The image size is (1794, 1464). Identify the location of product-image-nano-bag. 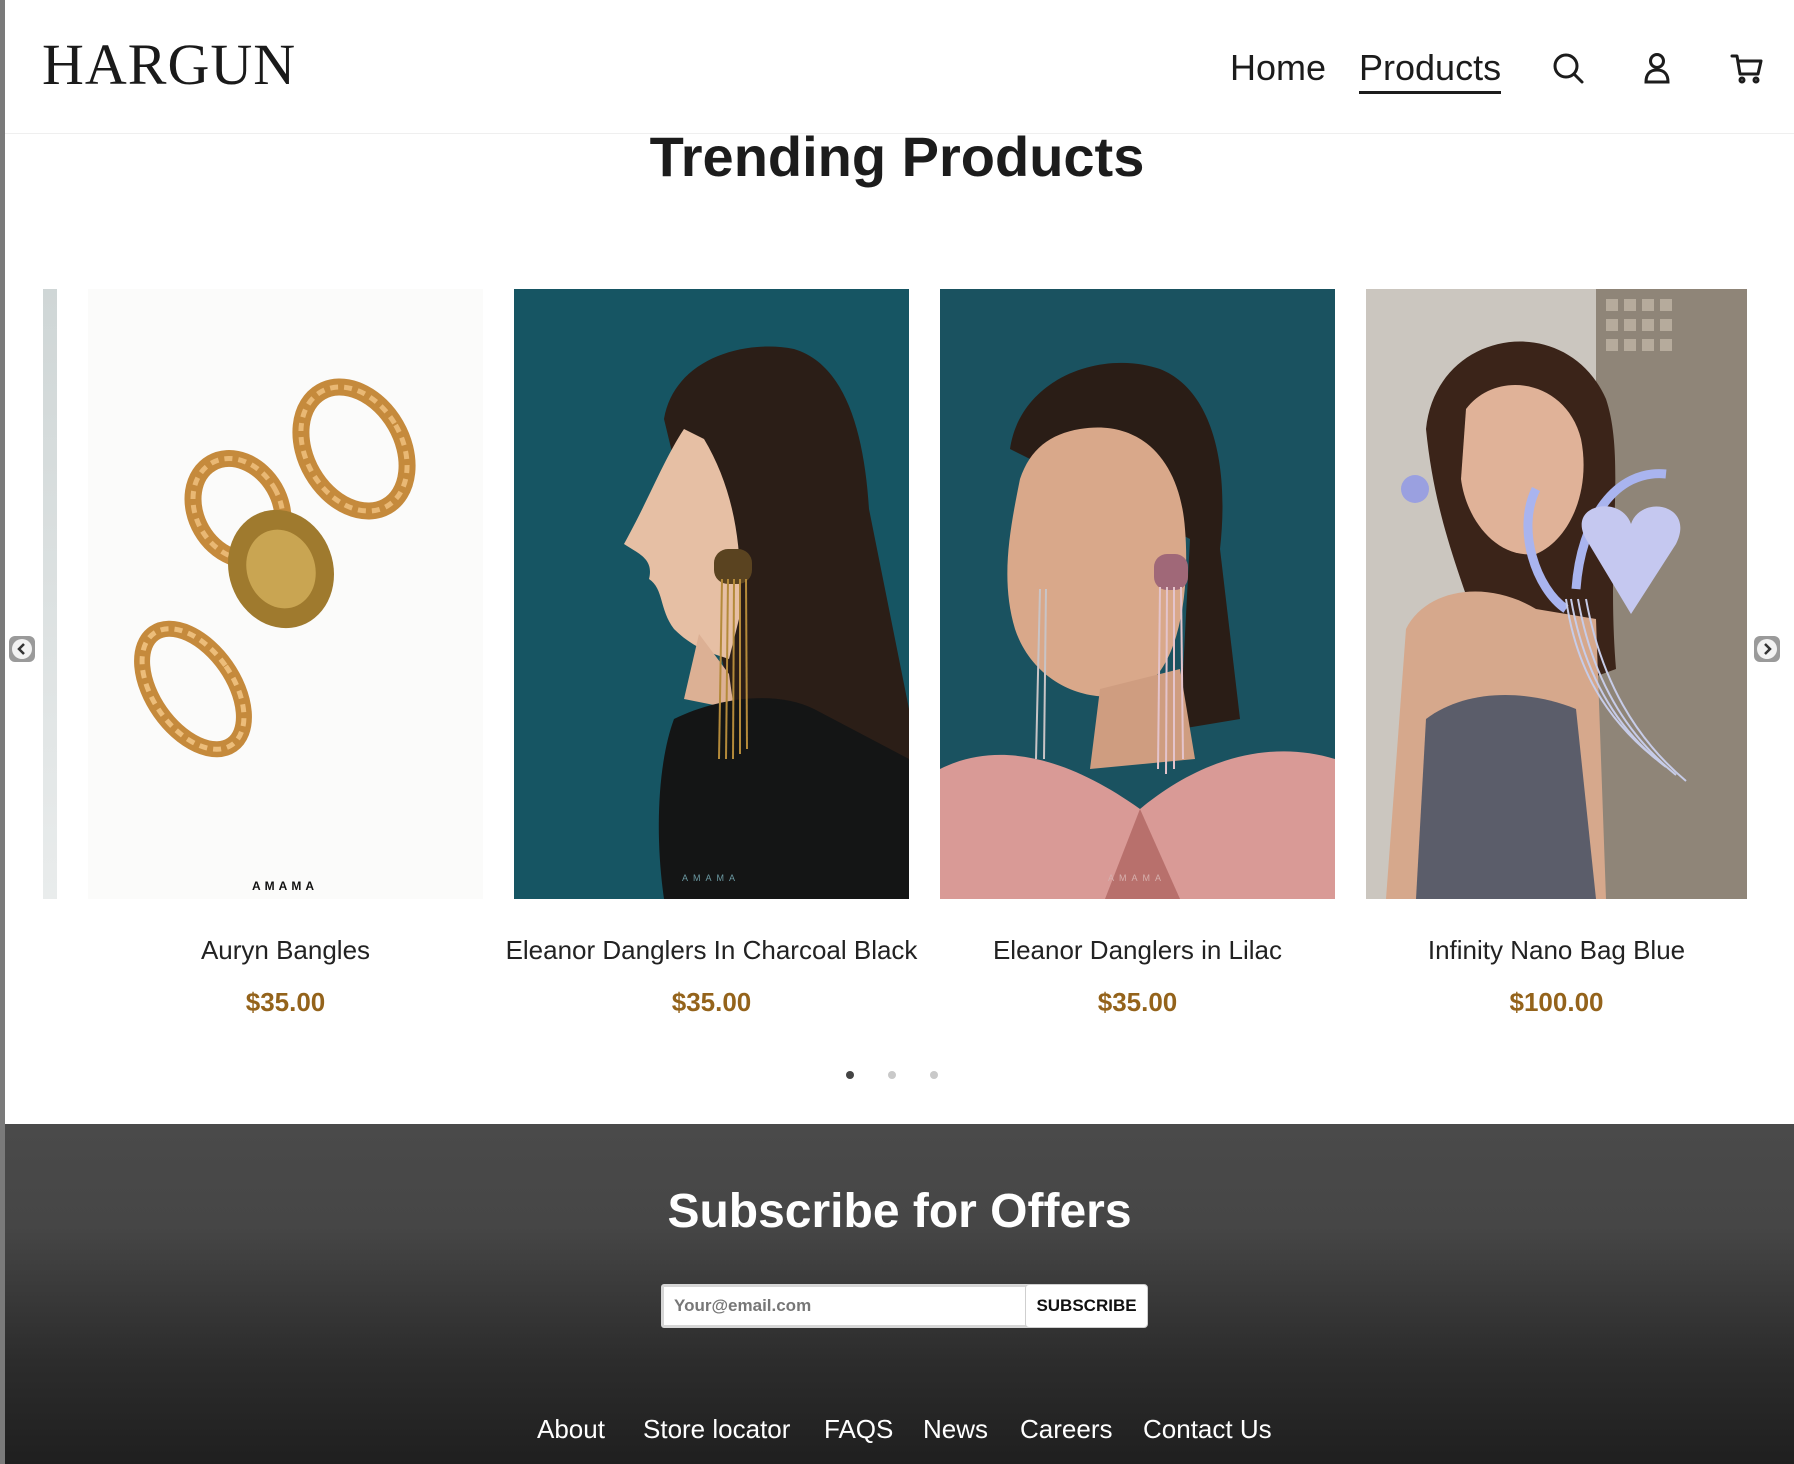
(1556, 594).